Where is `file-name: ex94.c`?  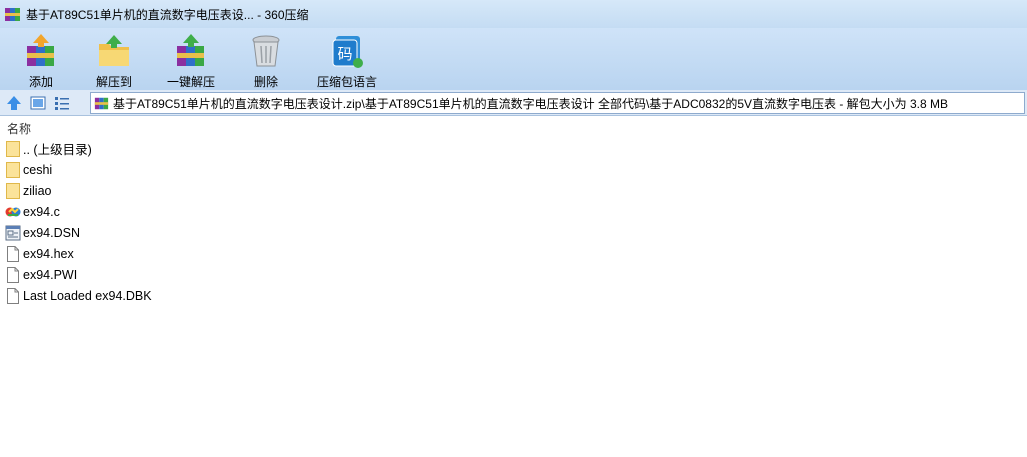
file-name: ex94.c is located at coordinates (41, 211).